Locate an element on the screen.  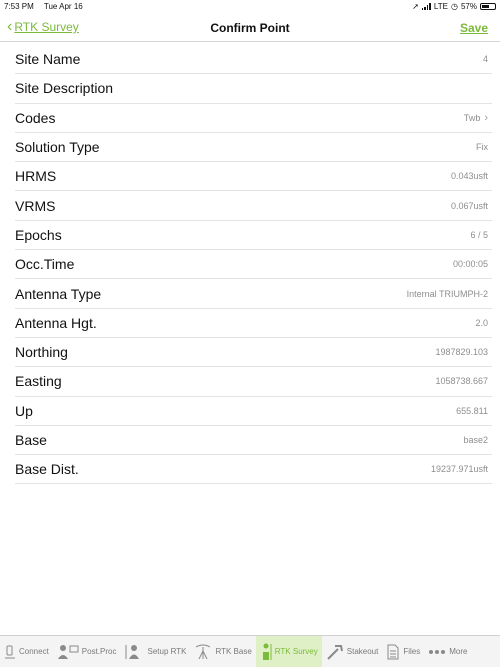
rtk-survey-icon is located at coordinates (266, 652).